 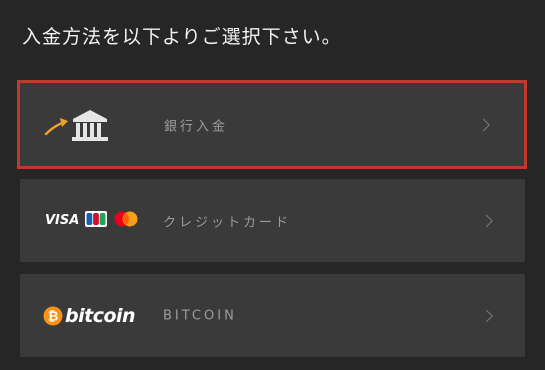 What do you see at coordinates (126, 221) in the screenshot?
I see `mastercard-logo` at bounding box center [126, 221].